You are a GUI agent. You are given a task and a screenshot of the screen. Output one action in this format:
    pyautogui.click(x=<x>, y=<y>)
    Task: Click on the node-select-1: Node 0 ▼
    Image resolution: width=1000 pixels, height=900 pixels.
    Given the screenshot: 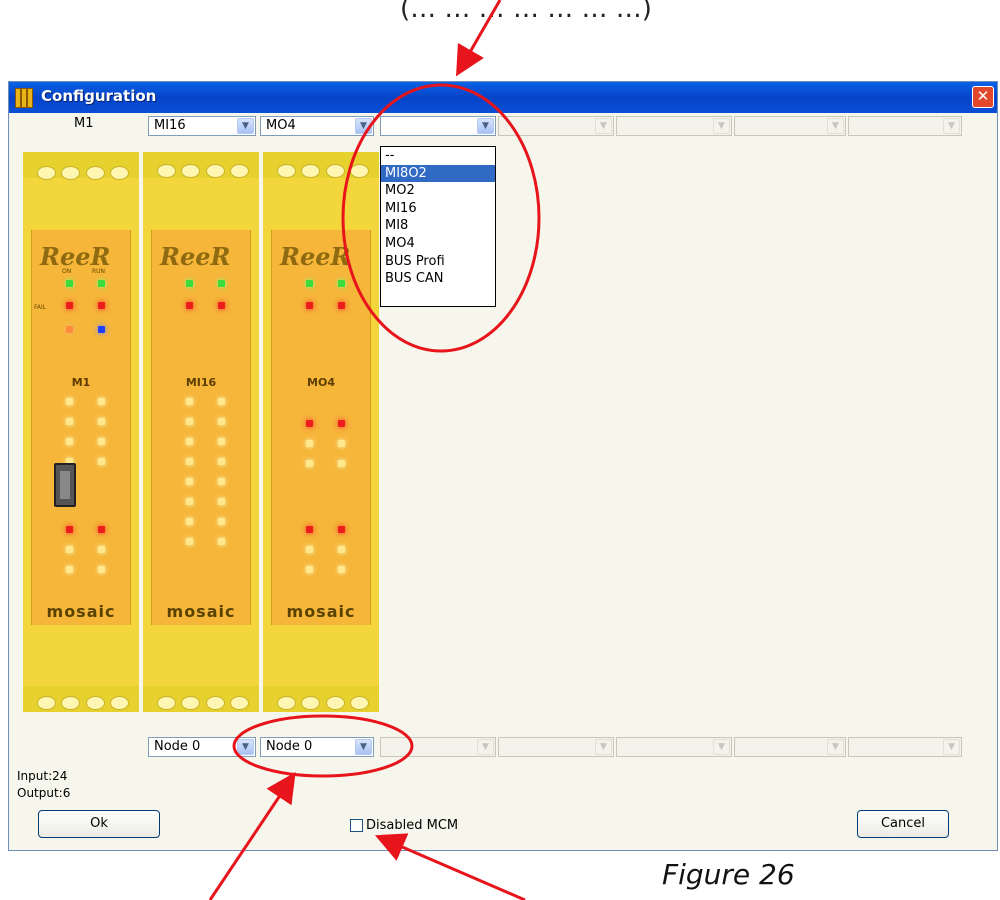 What is the action you would take?
    pyautogui.click(x=202, y=747)
    